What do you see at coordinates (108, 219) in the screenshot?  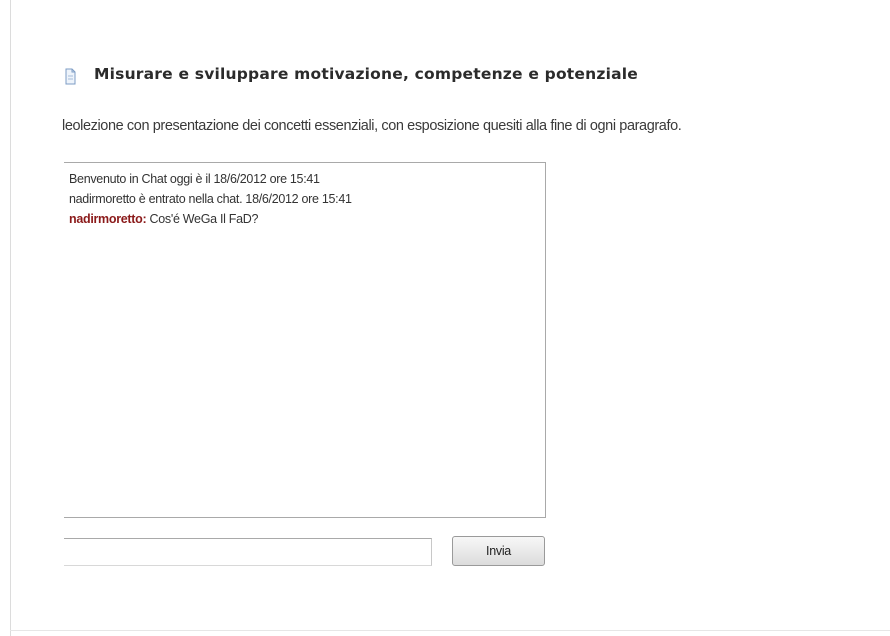 I see `chat-username: nadirmoretto:` at bounding box center [108, 219].